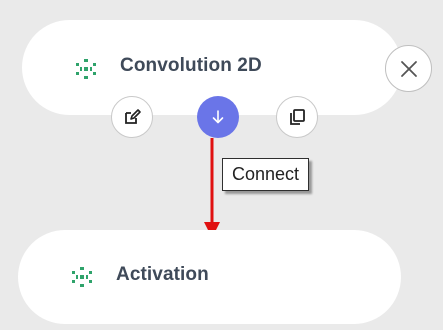  I want to click on node-label: Convolution 2D, so click(191, 65).